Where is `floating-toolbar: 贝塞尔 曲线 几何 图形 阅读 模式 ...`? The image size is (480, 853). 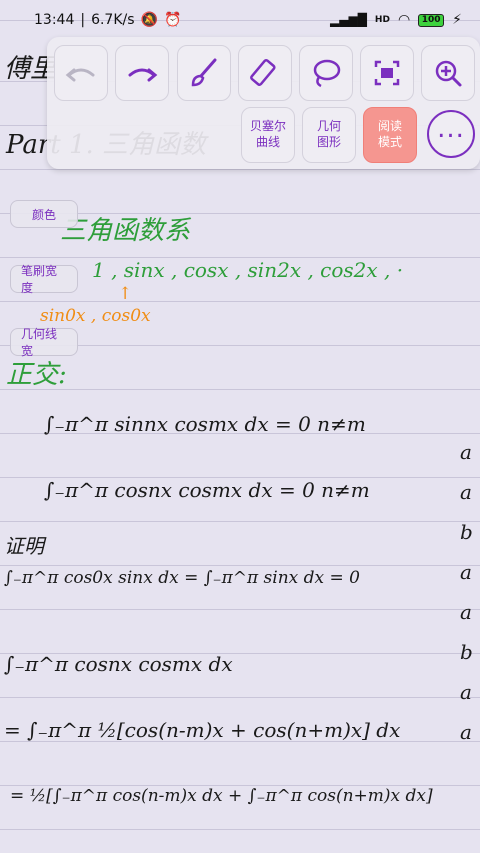 floating-toolbar: 贝塞尔 曲线 几何 图形 阅读 模式 ... is located at coordinates (263, 103).